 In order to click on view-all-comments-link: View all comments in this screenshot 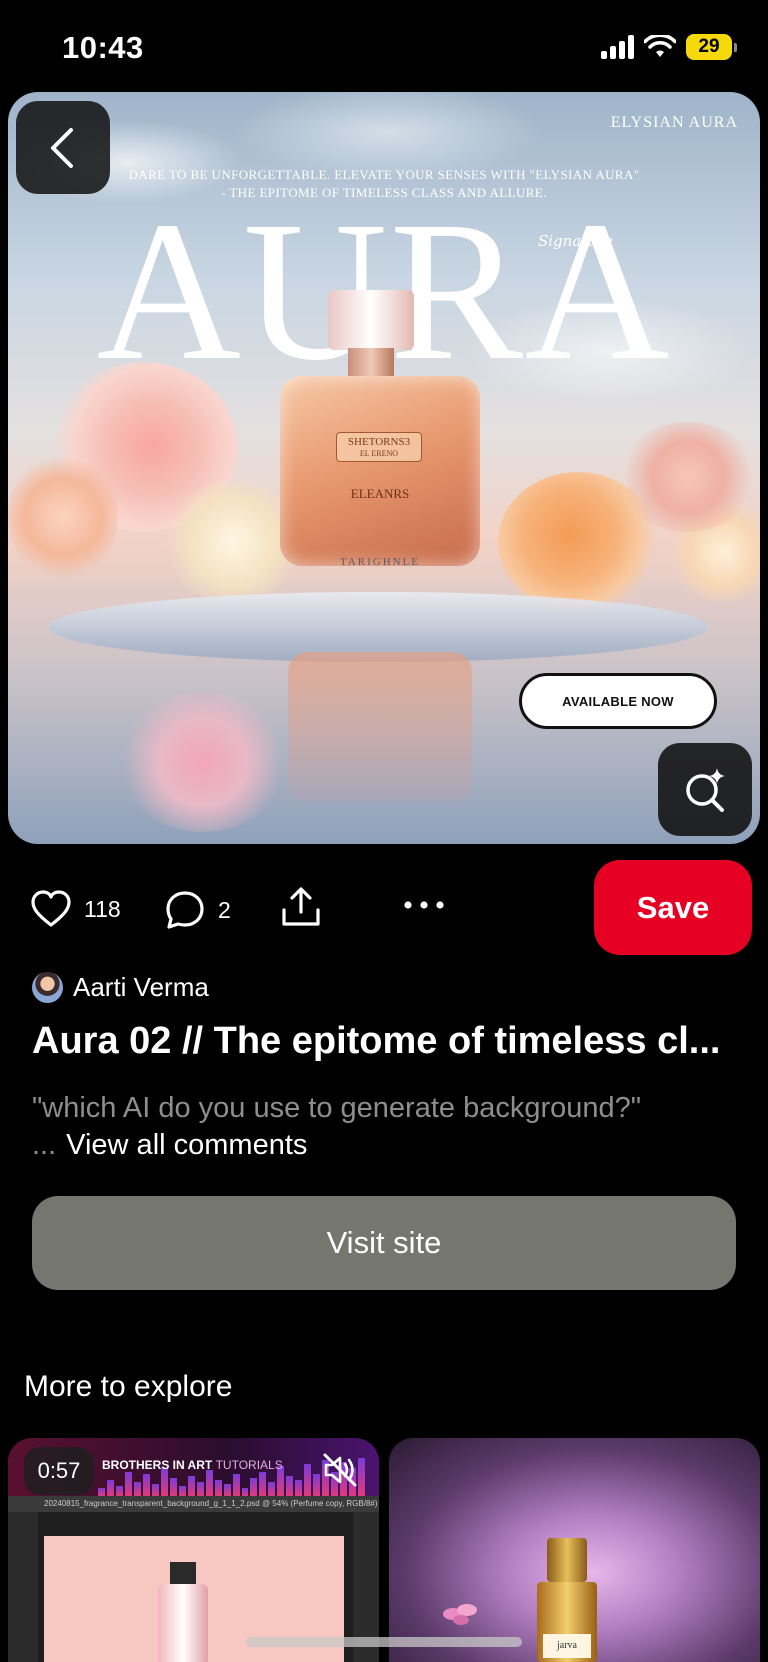, I will do `click(186, 1145)`.